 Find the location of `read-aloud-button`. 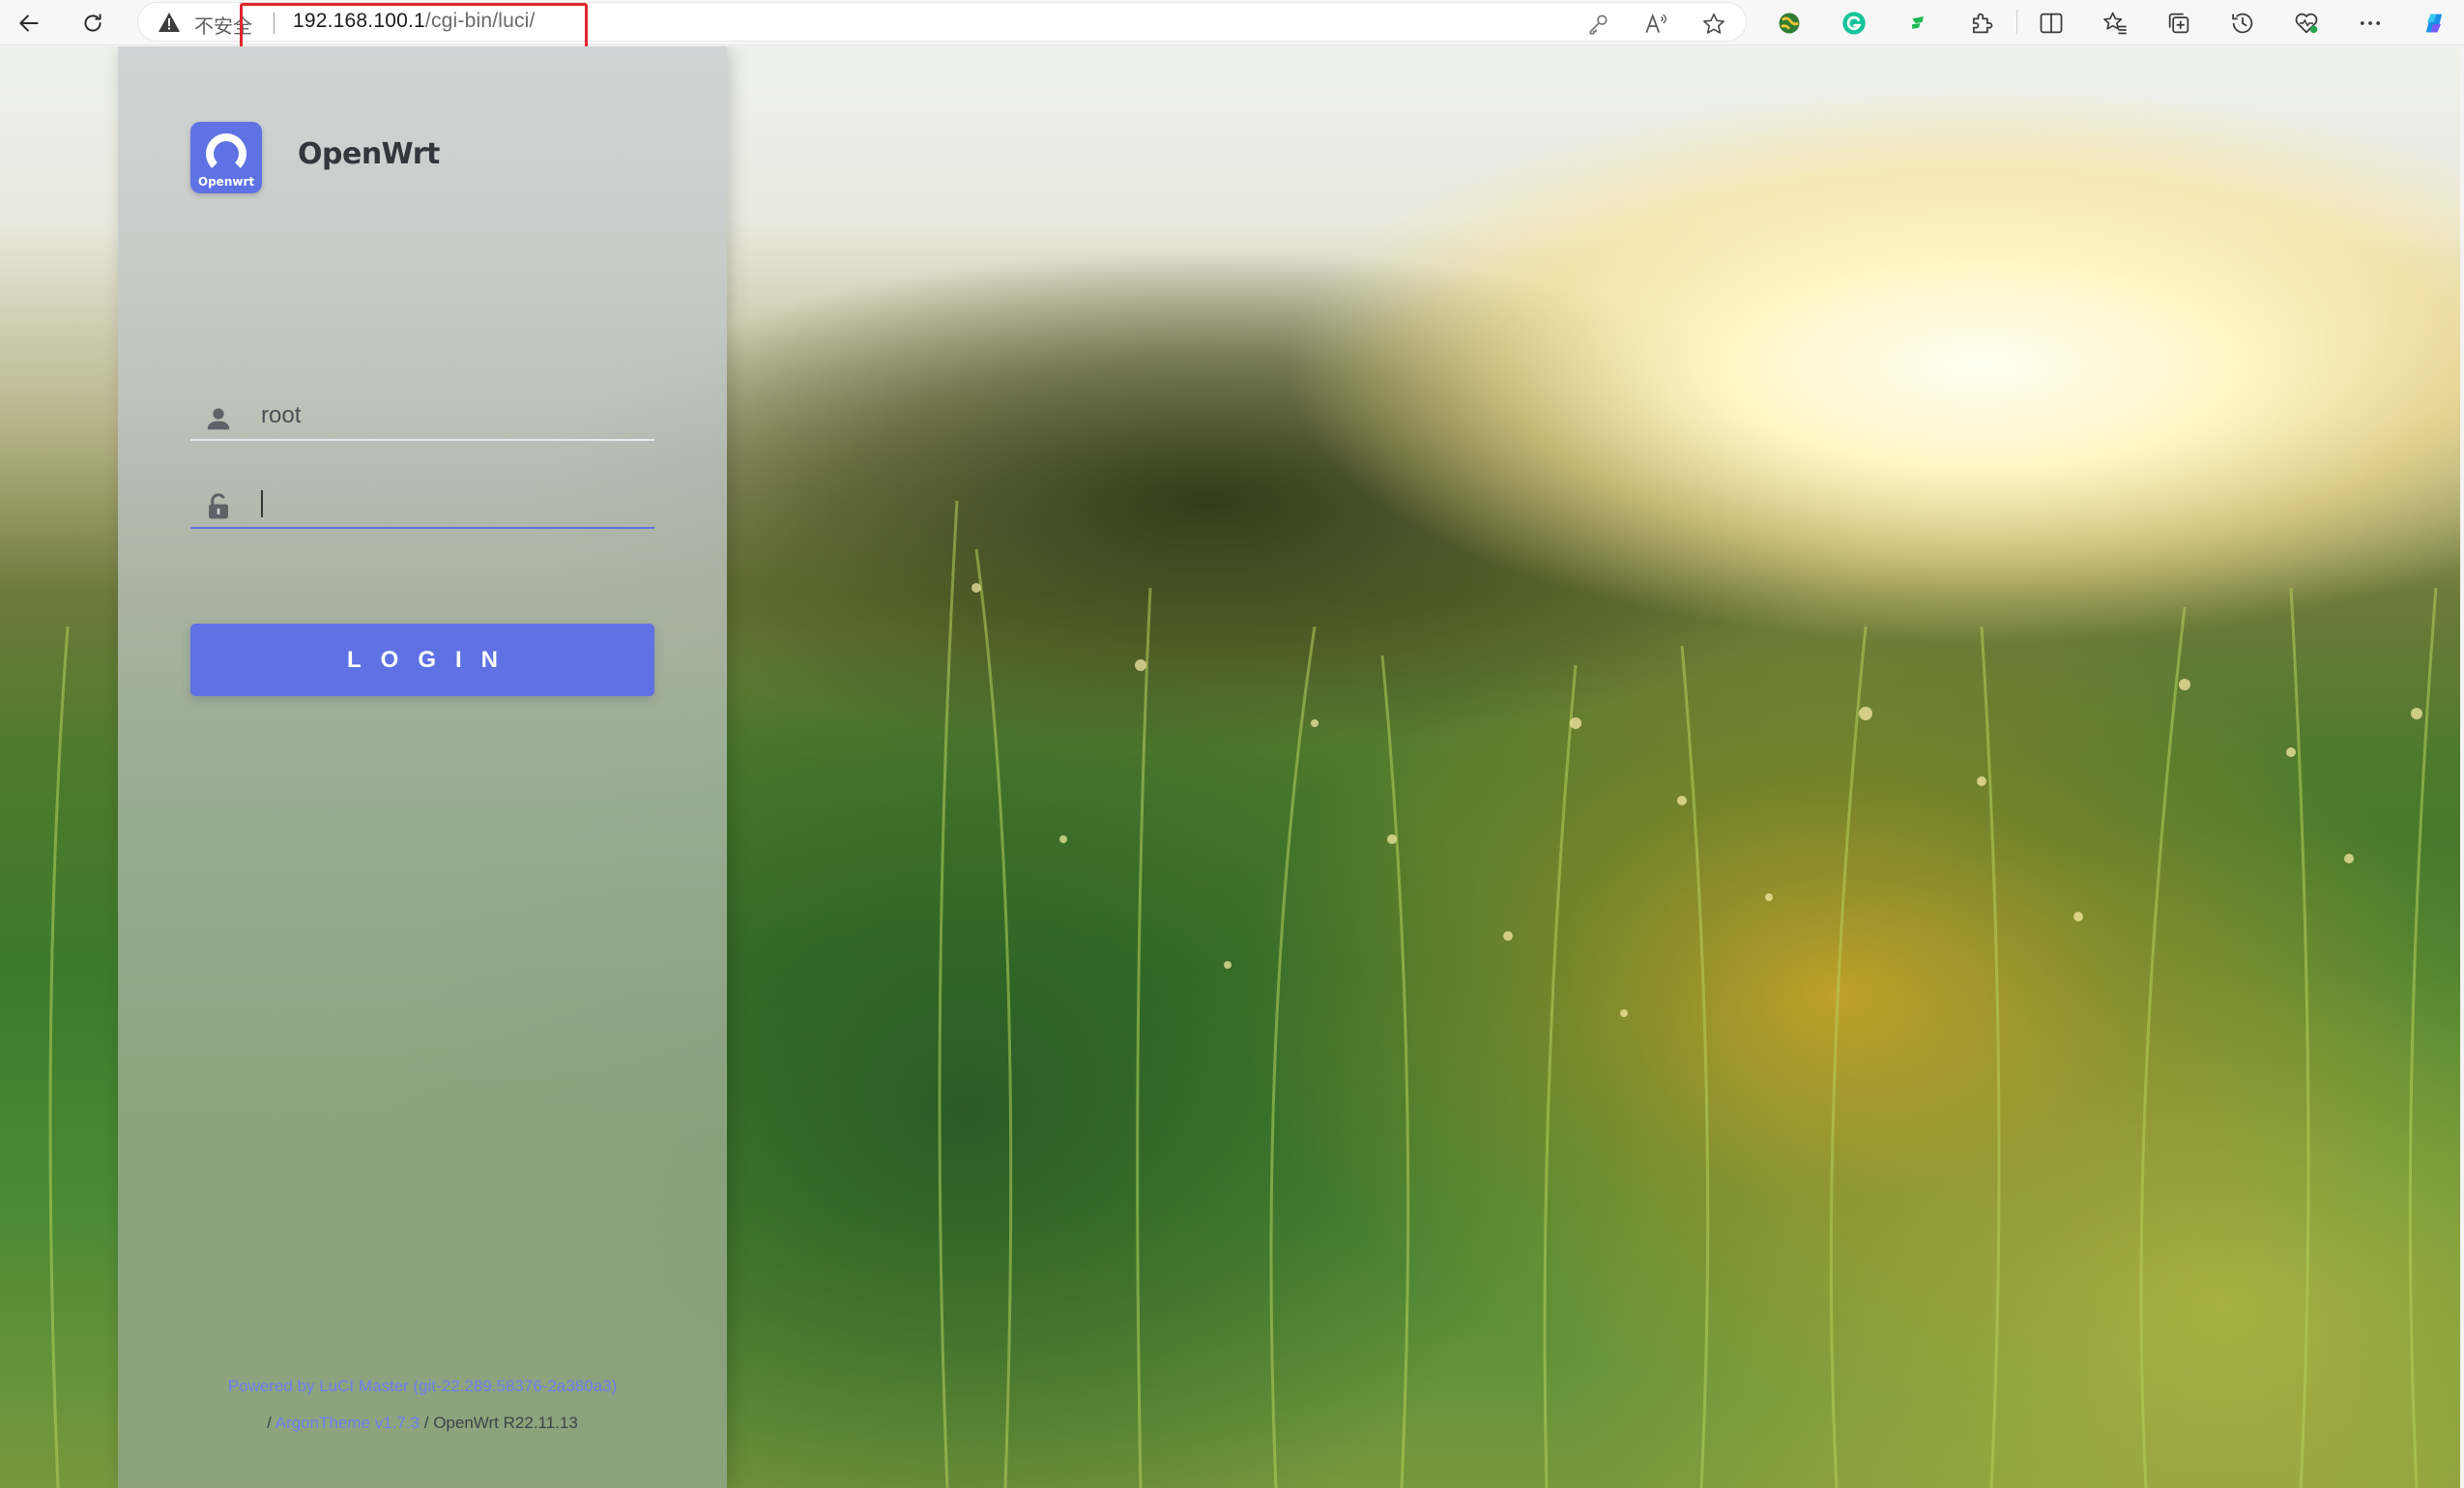

read-aloud-button is located at coordinates (1655, 24).